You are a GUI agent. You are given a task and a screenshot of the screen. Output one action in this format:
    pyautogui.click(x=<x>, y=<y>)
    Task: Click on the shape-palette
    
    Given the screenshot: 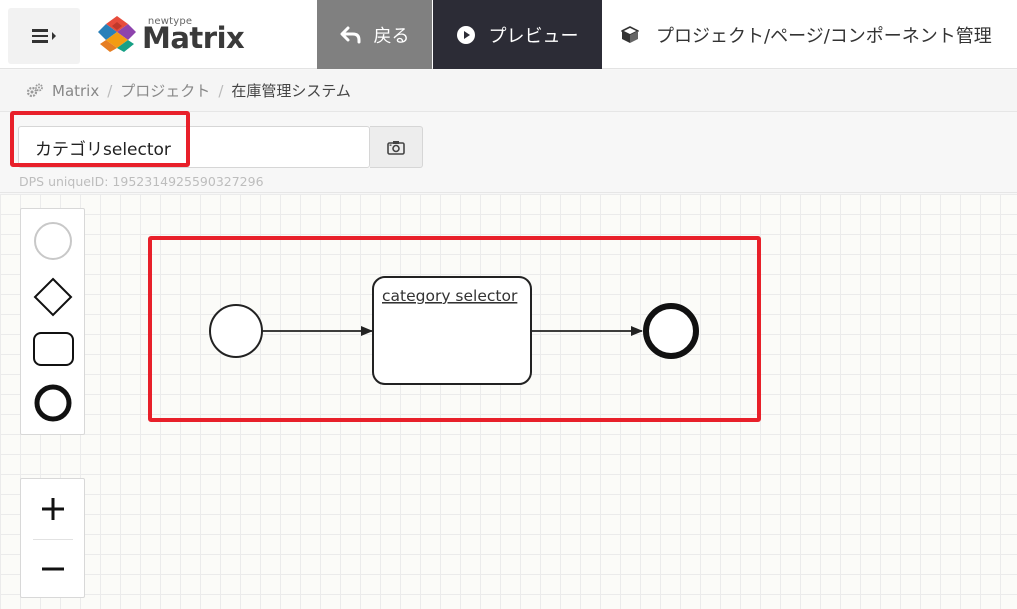 What is the action you would take?
    pyautogui.click(x=52, y=321)
    